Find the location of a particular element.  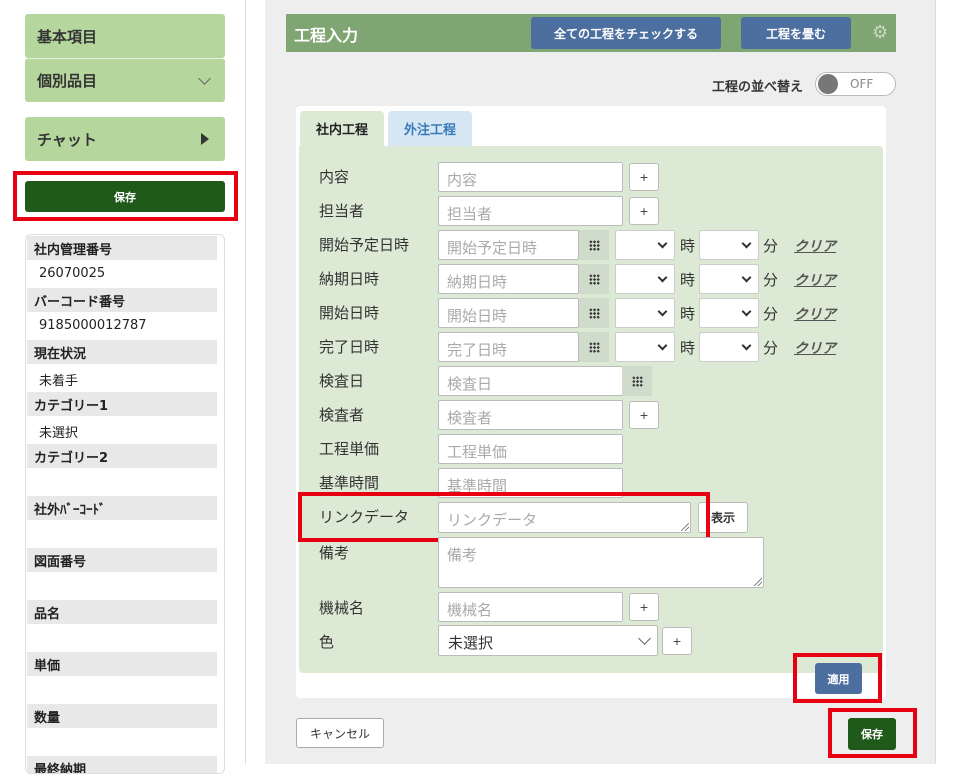

info-label: 品名 is located at coordinates (122, 612).